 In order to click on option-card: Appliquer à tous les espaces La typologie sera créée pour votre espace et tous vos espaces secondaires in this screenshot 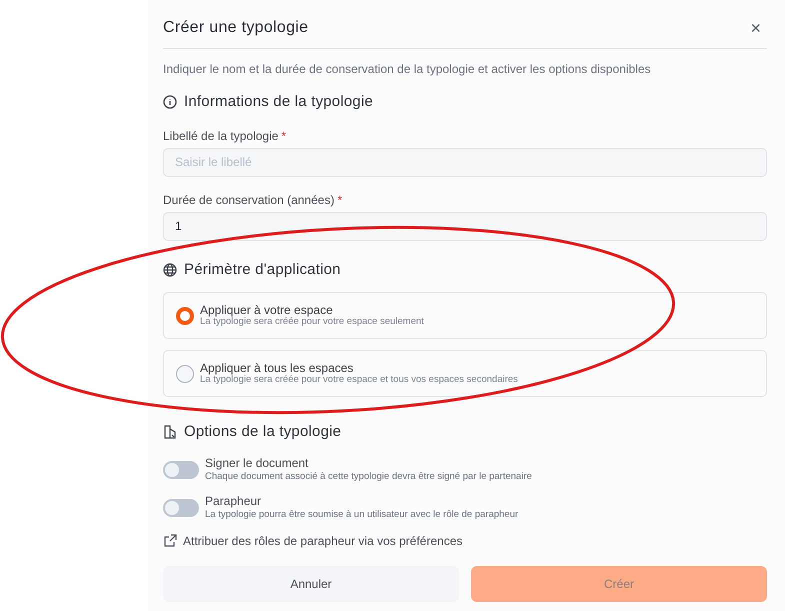, I will do `click(465, 373)`.